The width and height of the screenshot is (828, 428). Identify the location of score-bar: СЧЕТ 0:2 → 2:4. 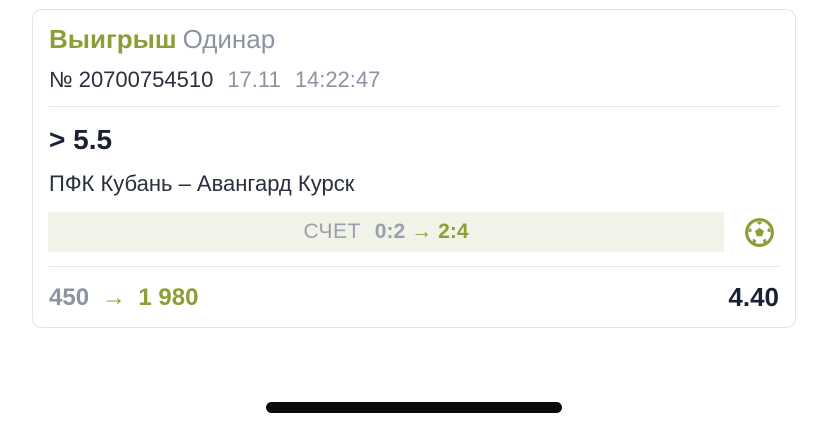
(386, 232).